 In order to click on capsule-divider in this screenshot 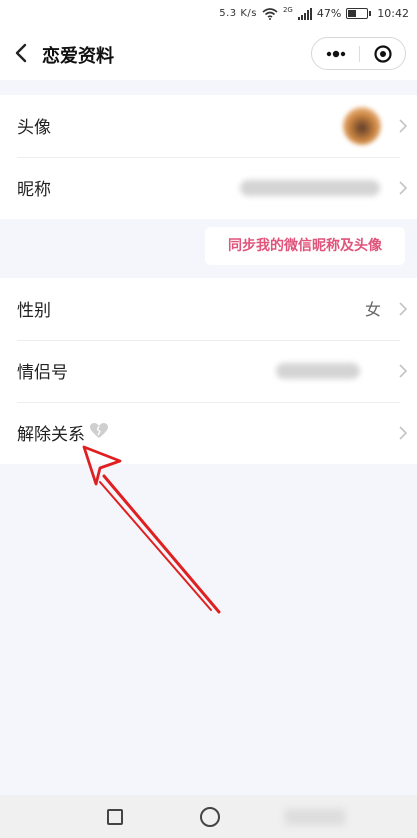, I will do `click(359, 54)`.